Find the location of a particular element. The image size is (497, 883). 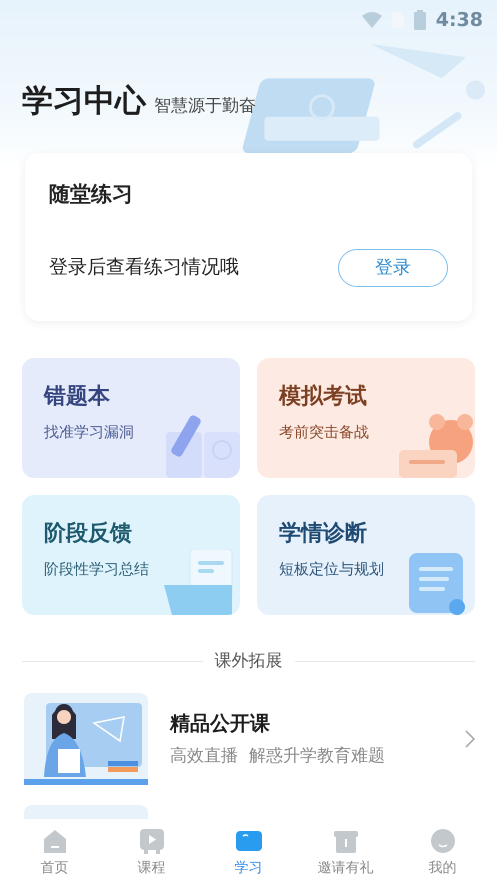

login-hint: 登录后查看练习情况哦 is located at coordinates (144, 267).